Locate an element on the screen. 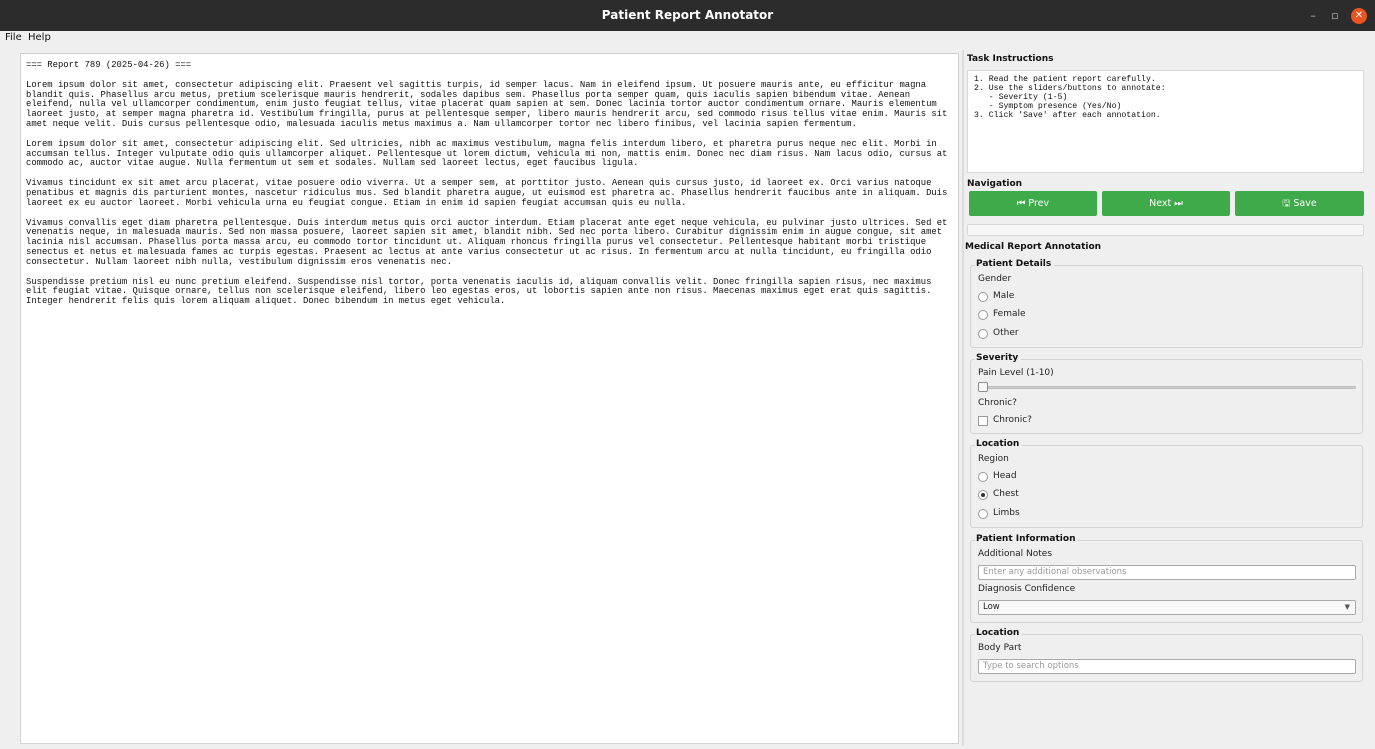  instructions-title: Task Instructions is located at coordinates (1010, 59).